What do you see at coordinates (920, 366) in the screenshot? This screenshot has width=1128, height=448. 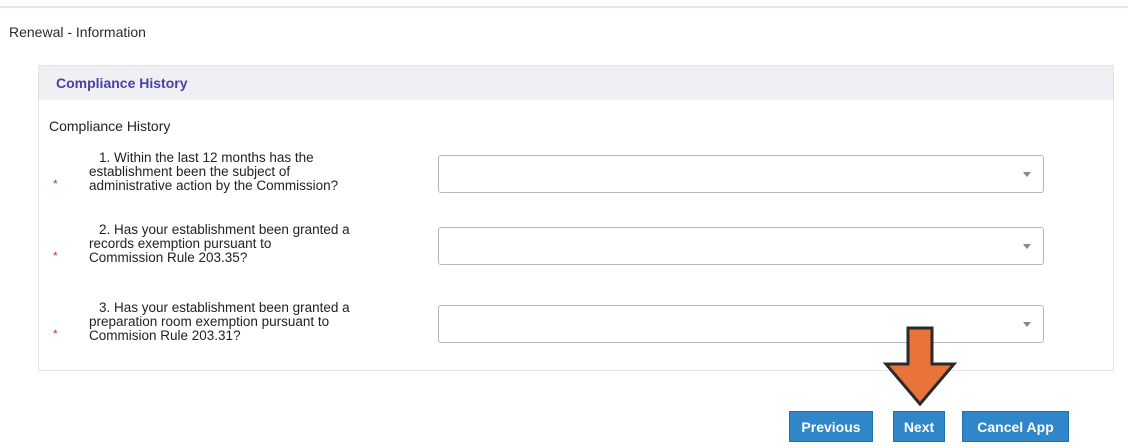 I see `arrow-down-icon` at bounding box center [920, 366].